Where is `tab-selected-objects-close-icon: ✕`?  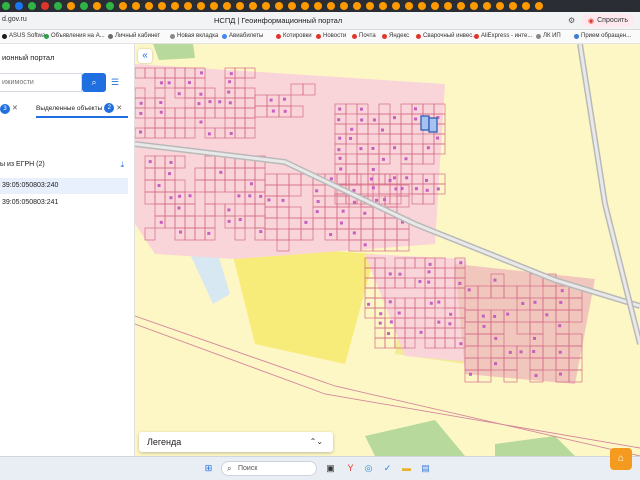
tab-selected-objects-close-icon: ✕ is located at coordinates (119, 108).